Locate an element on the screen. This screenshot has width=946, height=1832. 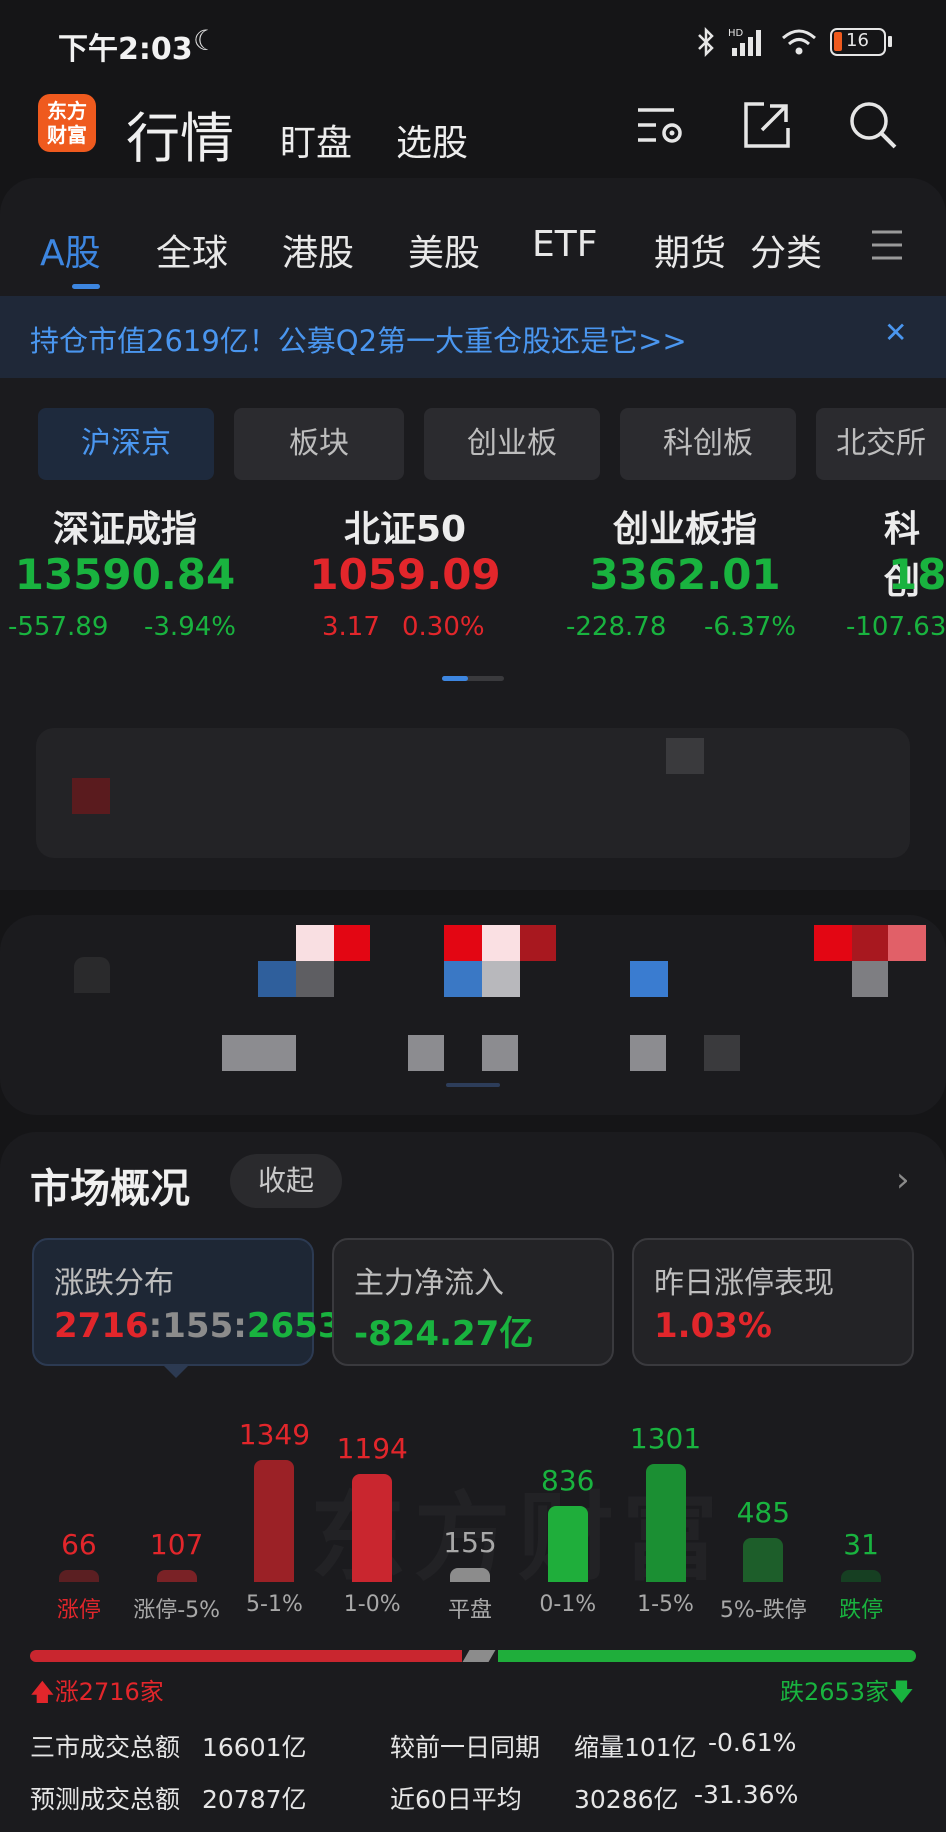
signal-icon: HD is located at coordinates (744, 42).